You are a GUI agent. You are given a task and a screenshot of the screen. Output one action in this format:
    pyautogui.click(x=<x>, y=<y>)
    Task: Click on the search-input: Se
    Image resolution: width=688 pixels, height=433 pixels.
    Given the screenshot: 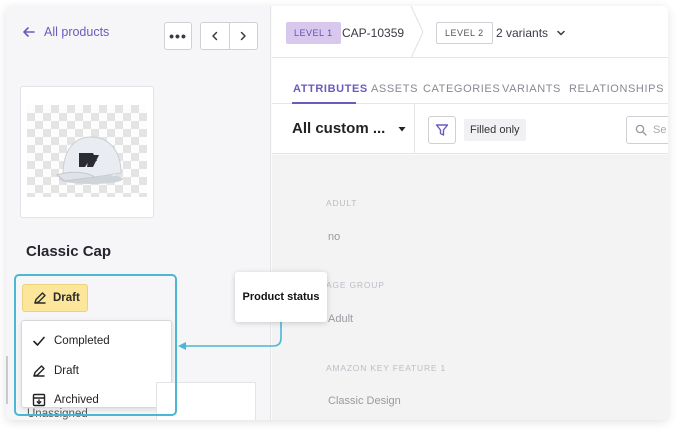 What is the action you would take?
    pyautogui.click(x=647, y=130)
    